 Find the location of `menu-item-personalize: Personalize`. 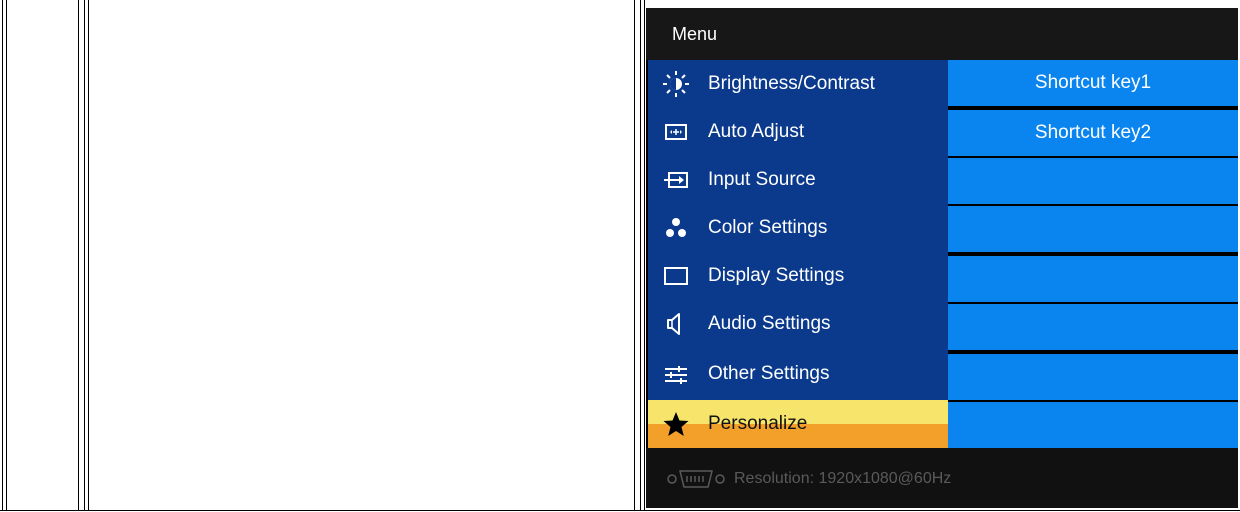

menu-item-personalize: Personalize is located at coordinates (798, 424).